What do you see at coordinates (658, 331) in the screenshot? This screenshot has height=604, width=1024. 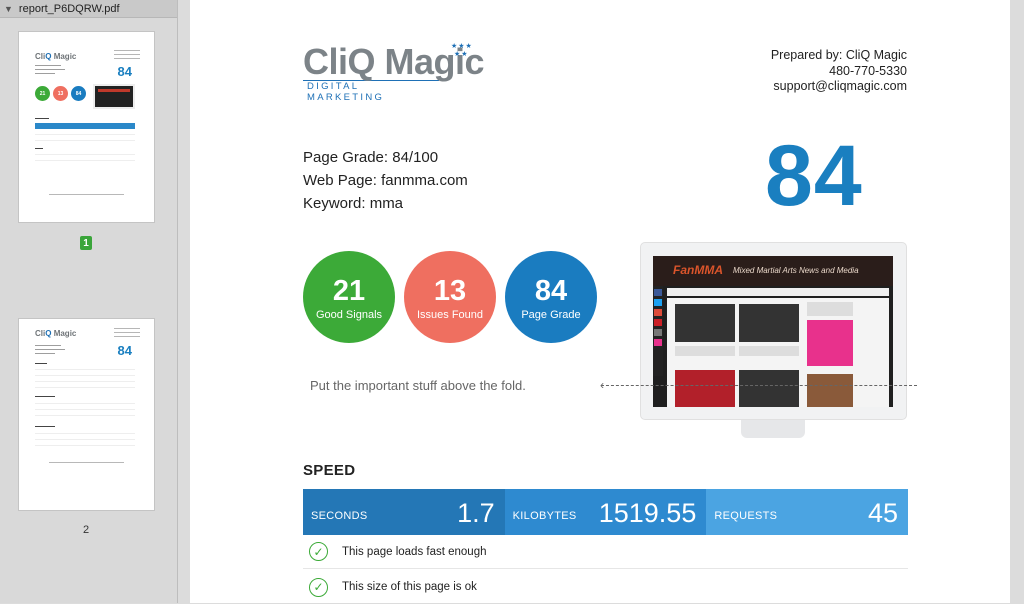 I see `social-share-icons` at bounding box center [658, 331].